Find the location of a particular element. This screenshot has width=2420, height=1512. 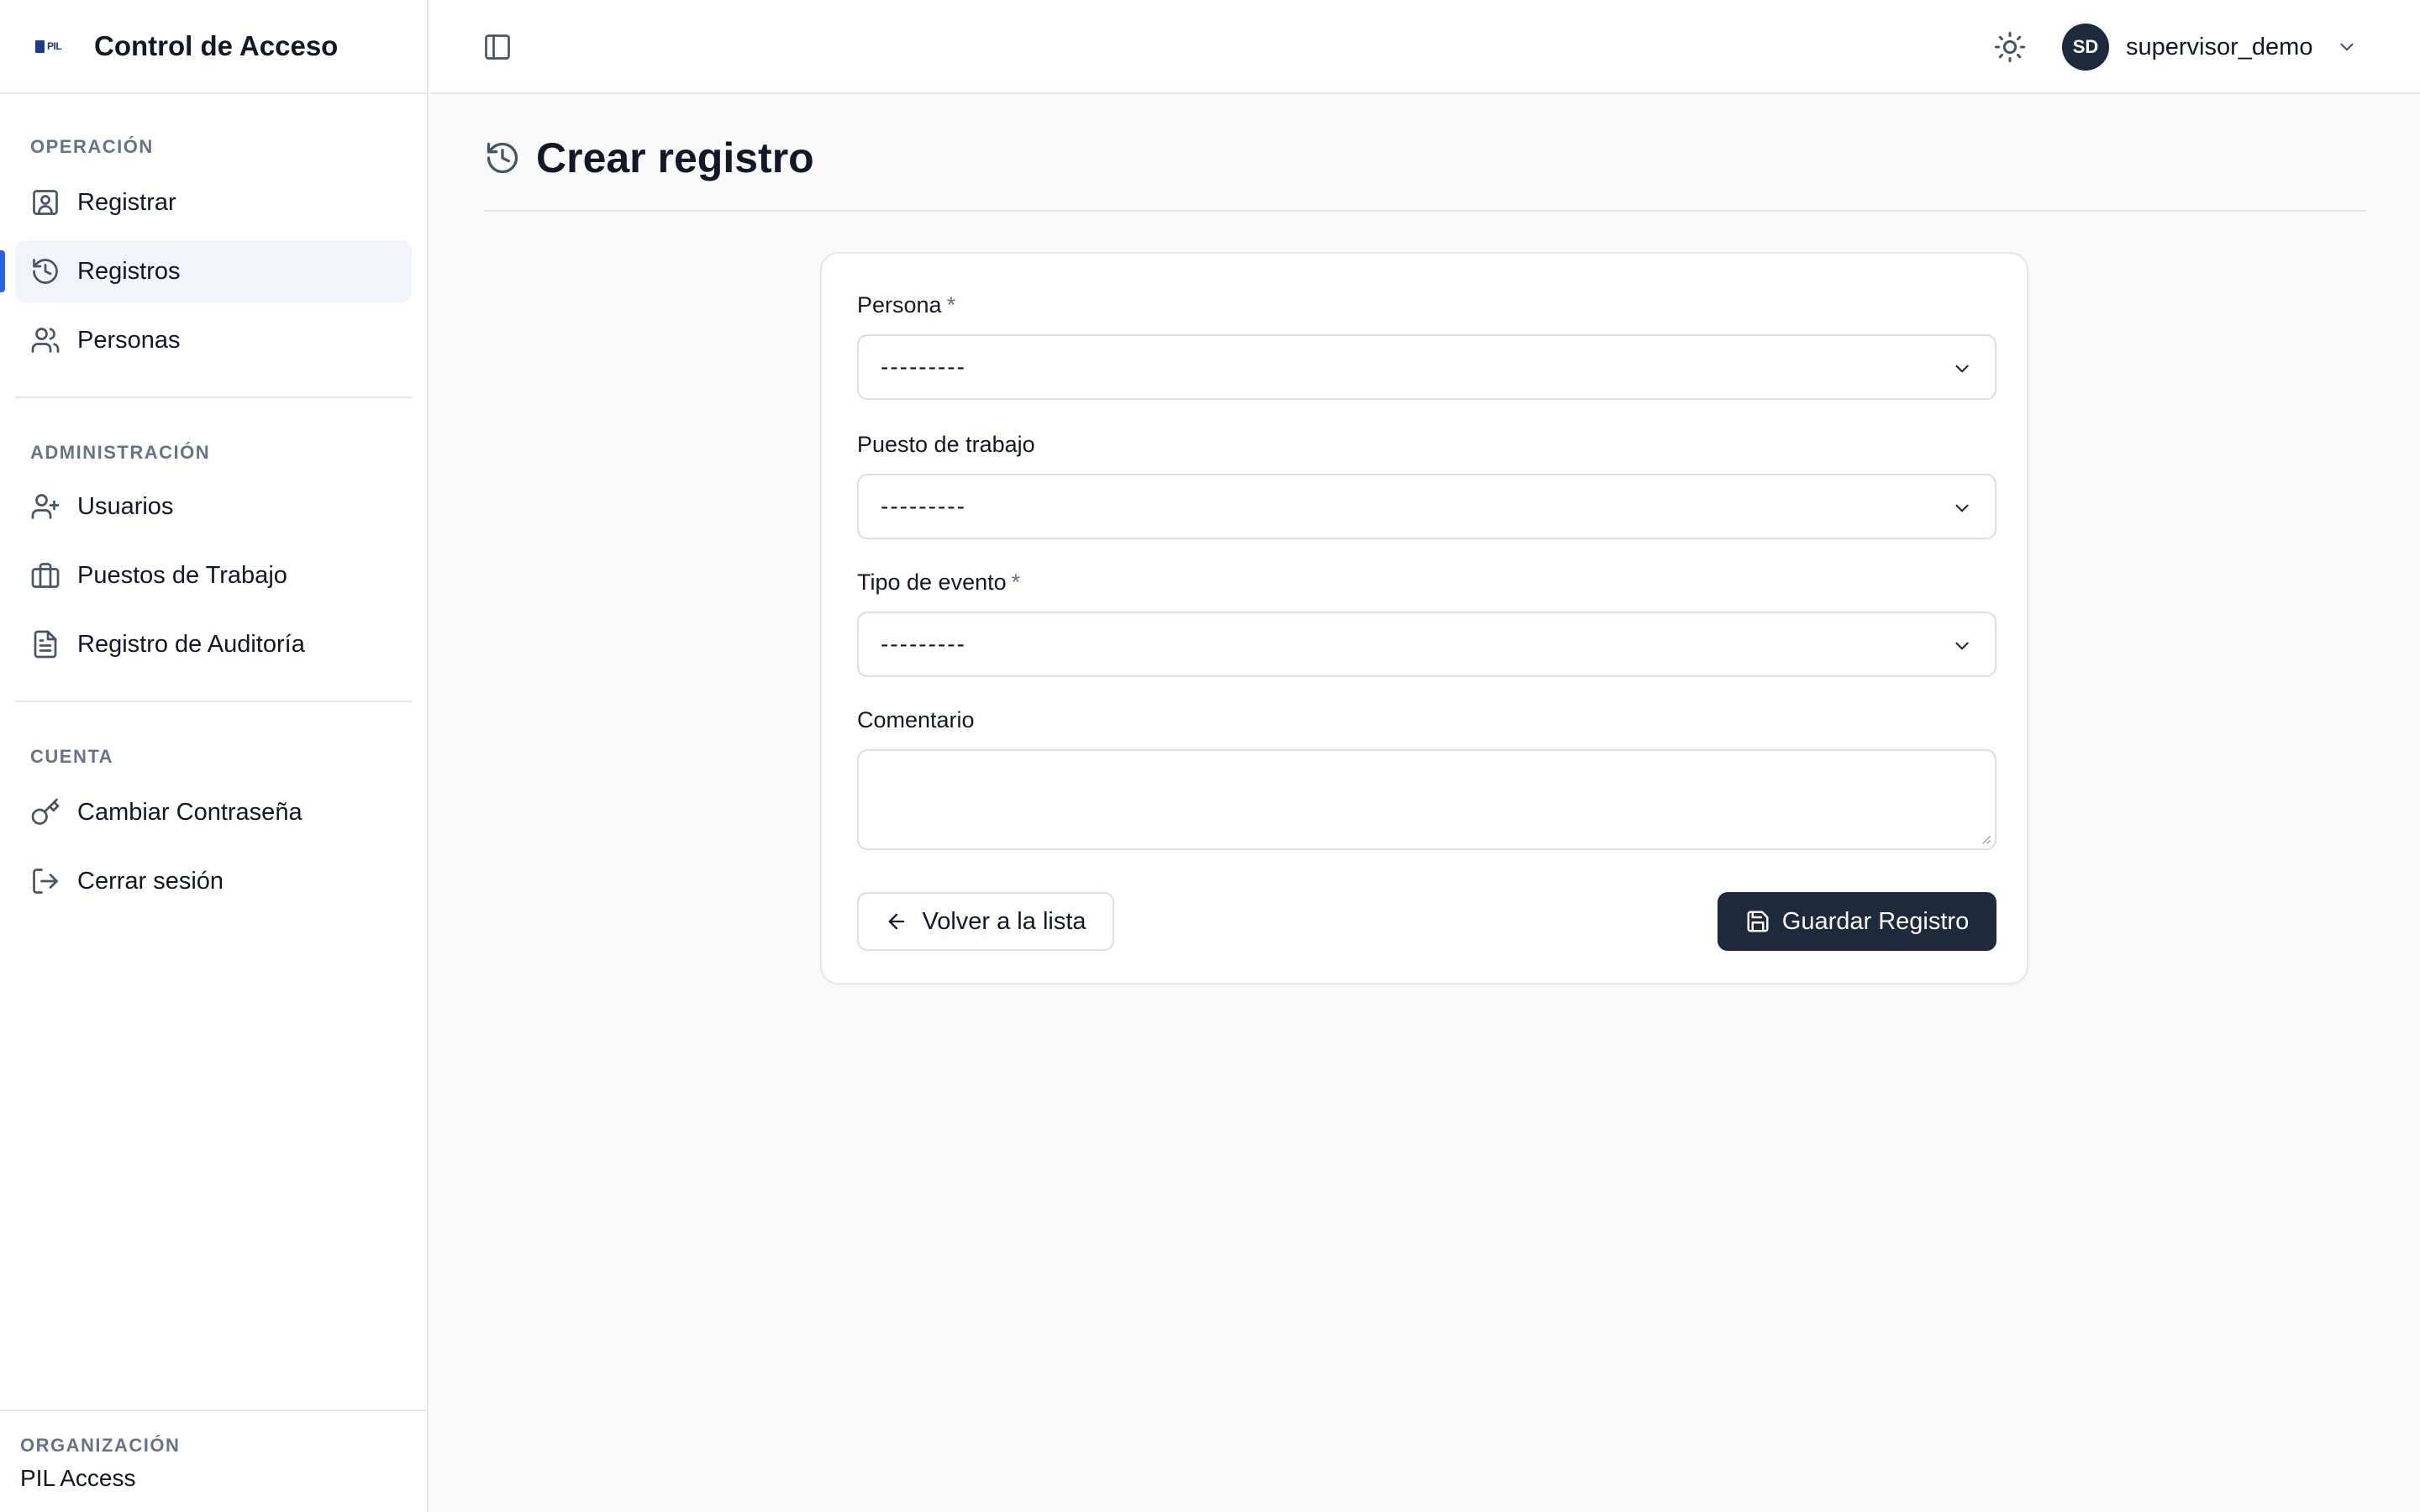

comentario-label: Comentario is located at coordinates (916, 720).